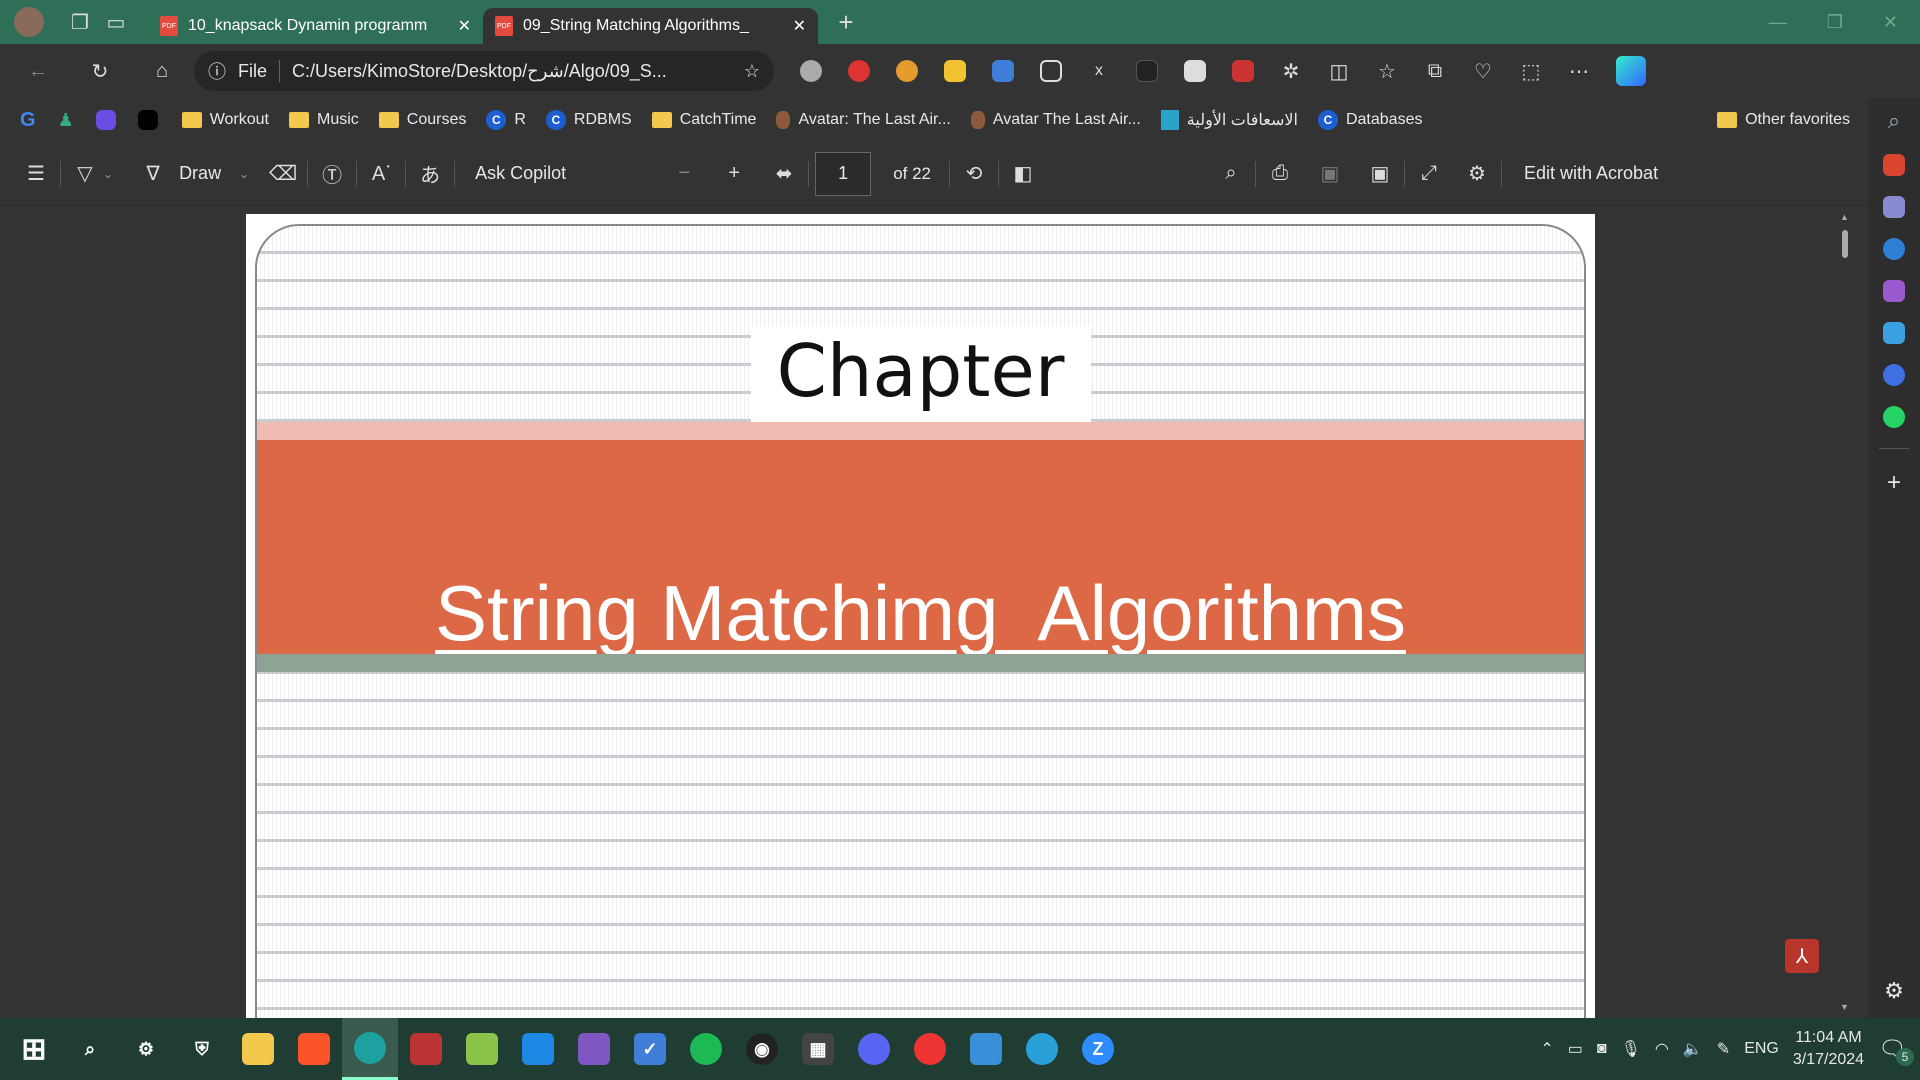 This screenshot has width=1920, height=1080. Describe the element at coordinates (1894, 333) in the screenshot. I see `send-icon` at that location.